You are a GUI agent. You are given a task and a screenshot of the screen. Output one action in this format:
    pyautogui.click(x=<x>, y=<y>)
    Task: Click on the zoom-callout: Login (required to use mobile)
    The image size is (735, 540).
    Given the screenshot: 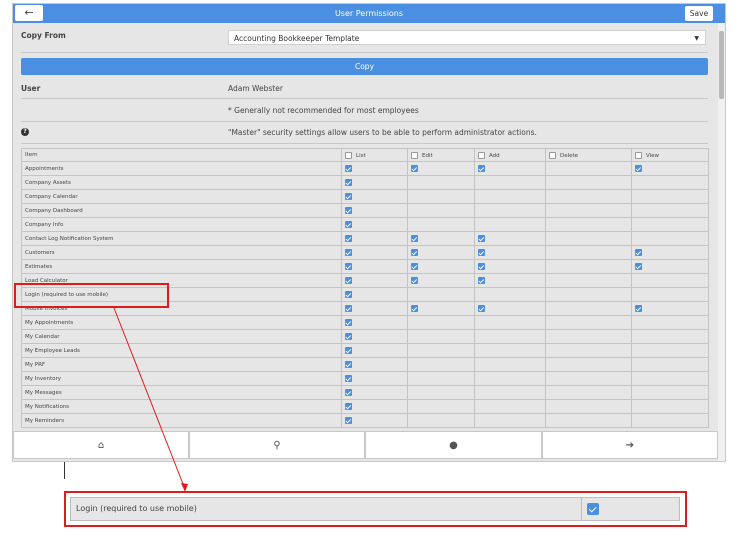 What is the action you would take?
    pyautogui.click(x=375, y=509)
    